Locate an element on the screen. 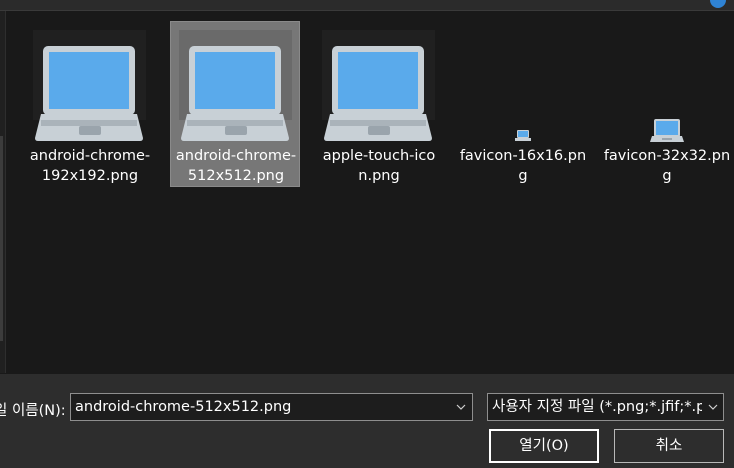  cancel-button: 취소 is located at coordinates (669, 446).